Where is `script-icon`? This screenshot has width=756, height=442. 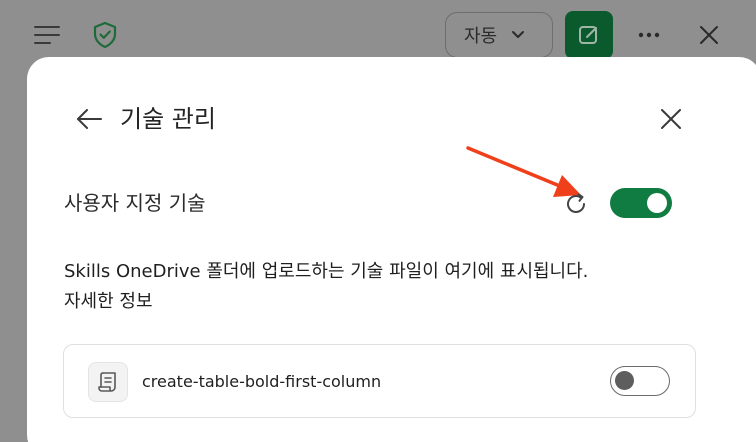
script-icon is located at coordinates (108, 382).